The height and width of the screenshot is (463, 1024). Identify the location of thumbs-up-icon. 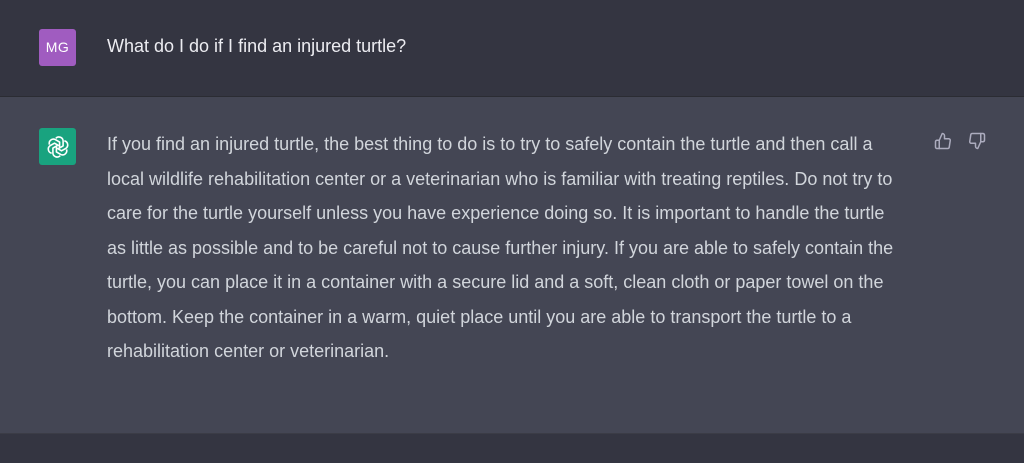
(942, 141).